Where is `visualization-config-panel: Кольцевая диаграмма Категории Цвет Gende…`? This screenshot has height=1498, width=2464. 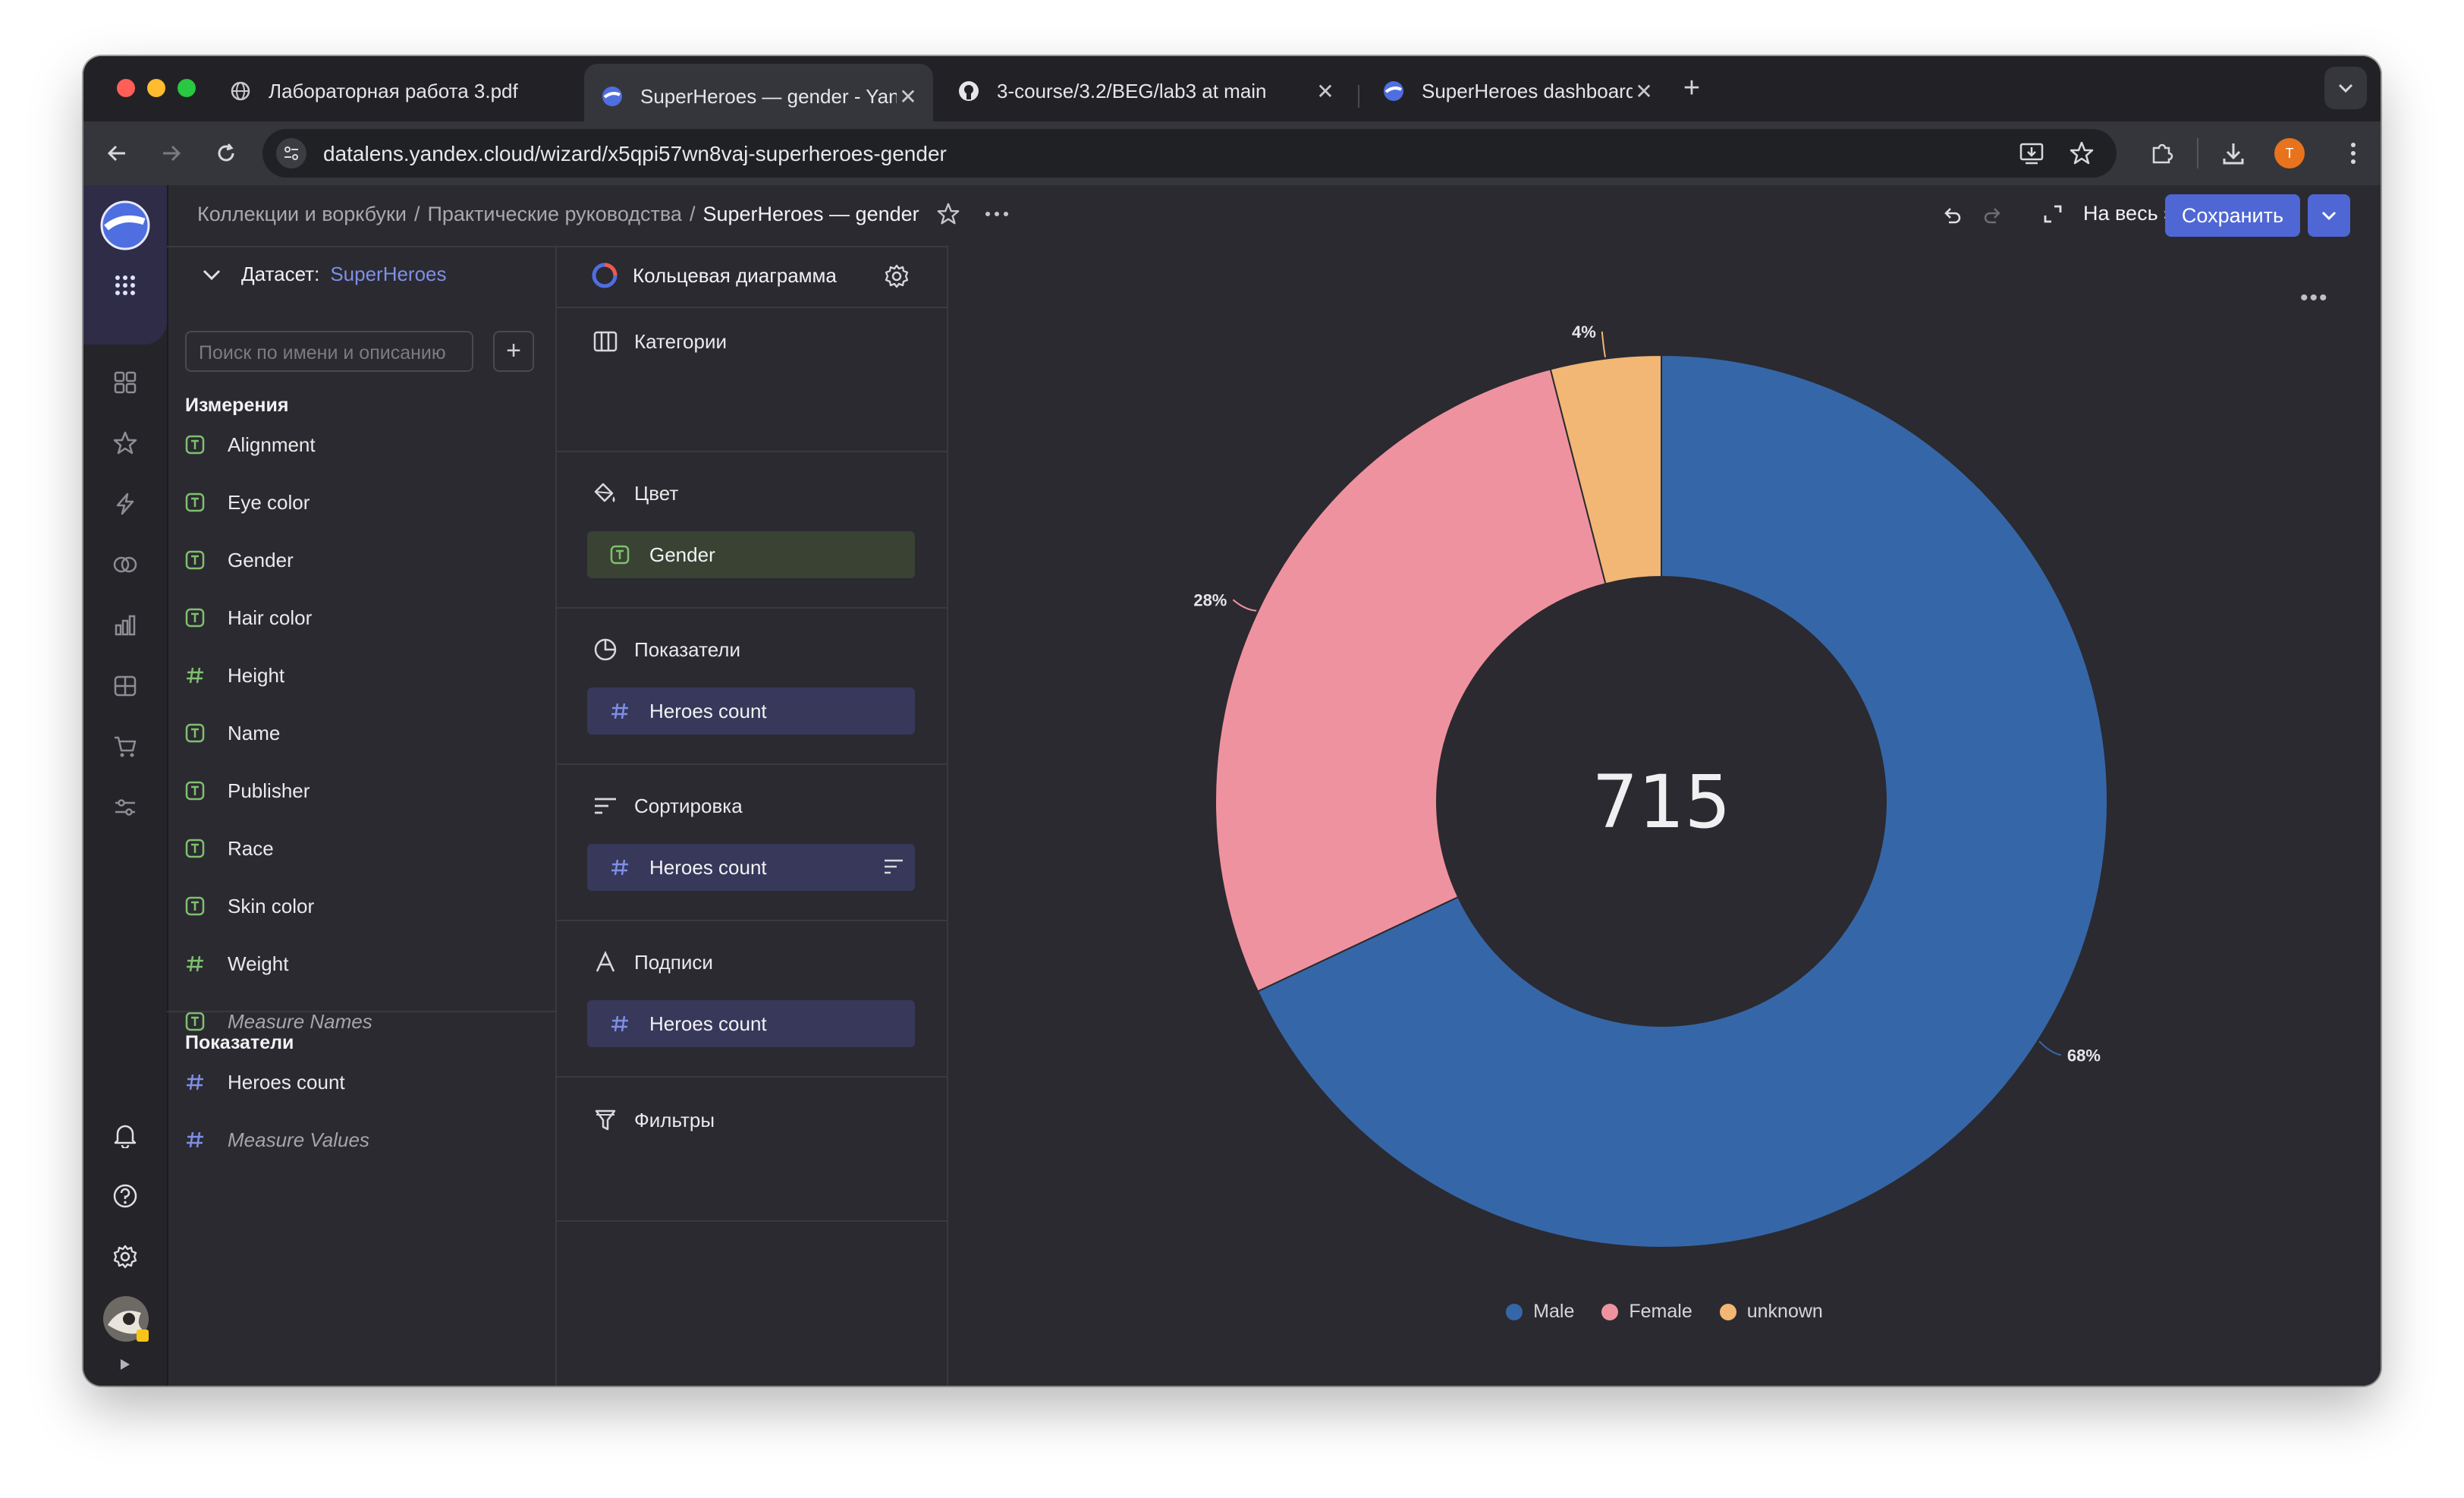 visualization-config-panel: Кольцевая диаграмма Категории Цвет Gende… is located at coordinates (752, 816).